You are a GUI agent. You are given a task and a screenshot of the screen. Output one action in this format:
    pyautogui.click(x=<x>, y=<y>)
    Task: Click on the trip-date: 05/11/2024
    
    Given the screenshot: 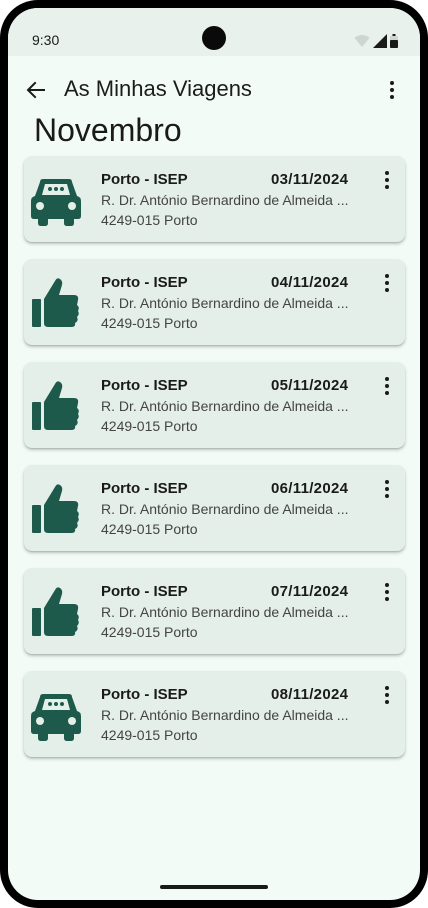 What is the action you would take?
    pyautogui.click(x=310, y=385)
    